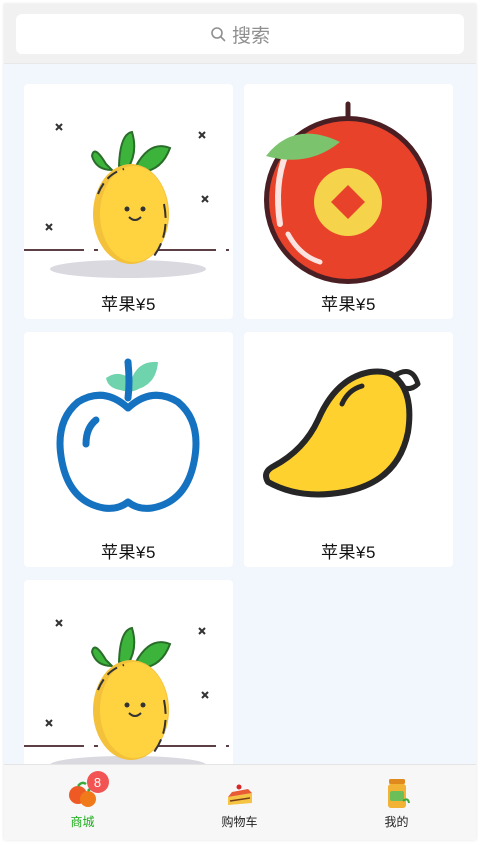  Describe the element at coordinates (342, 433) in the screenshot. I see `mango-icon` at that location.